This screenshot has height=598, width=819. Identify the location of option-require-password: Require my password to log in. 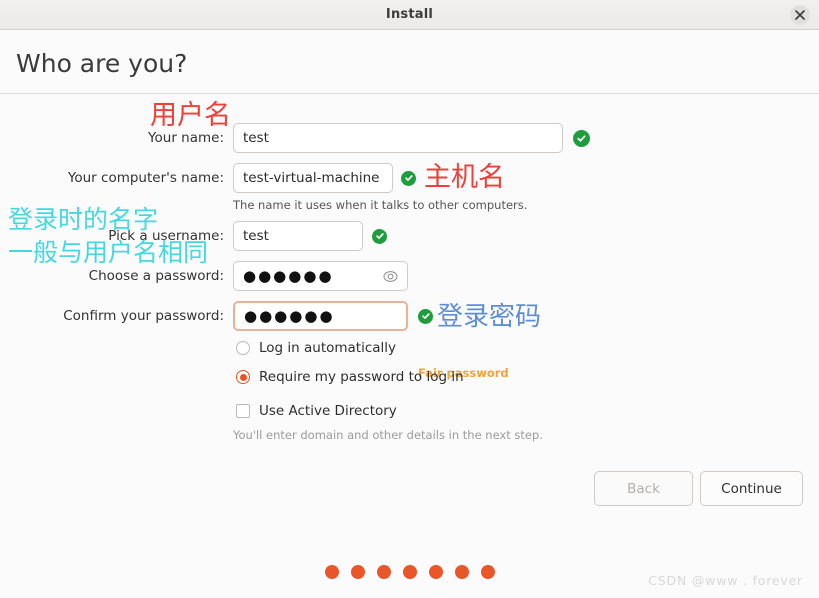
(350, 377).